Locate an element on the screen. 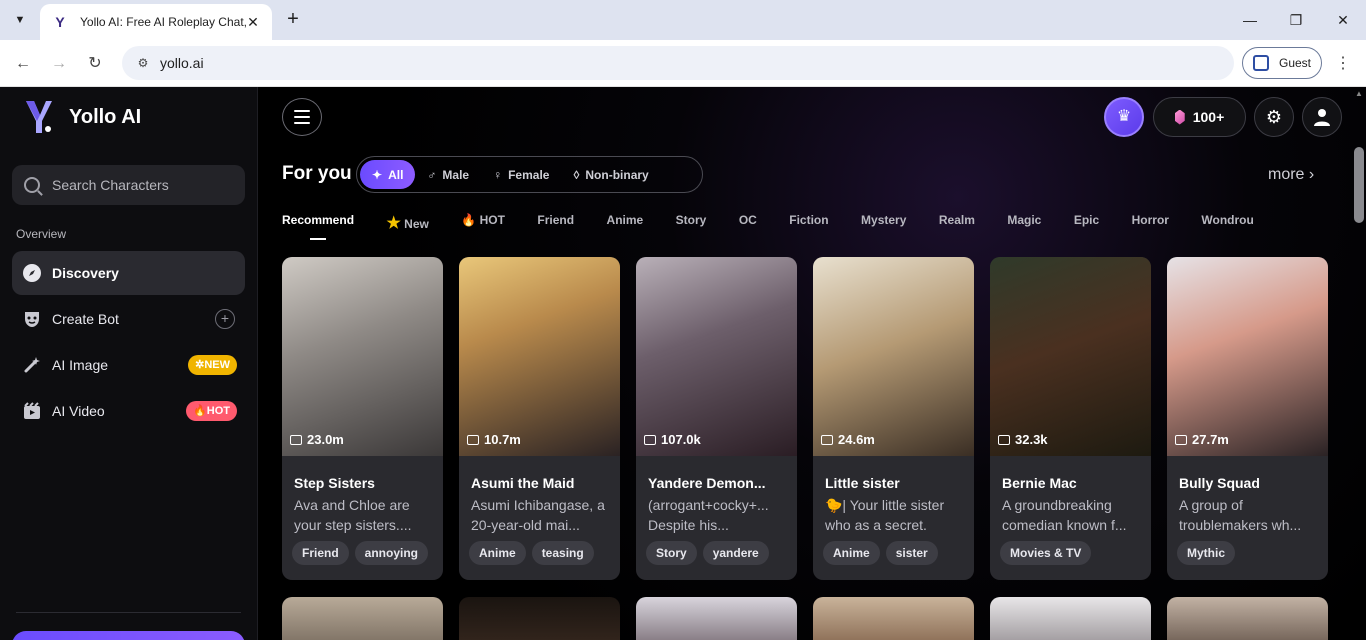 The image size is (1366, 640). tag: yandere is located at coordinates (735, 553).